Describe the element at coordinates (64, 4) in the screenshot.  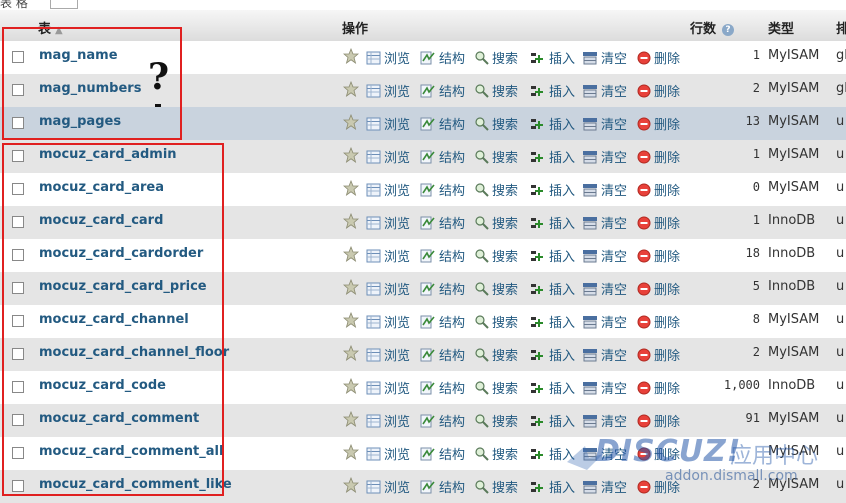
I see `top-input-box` at that location.